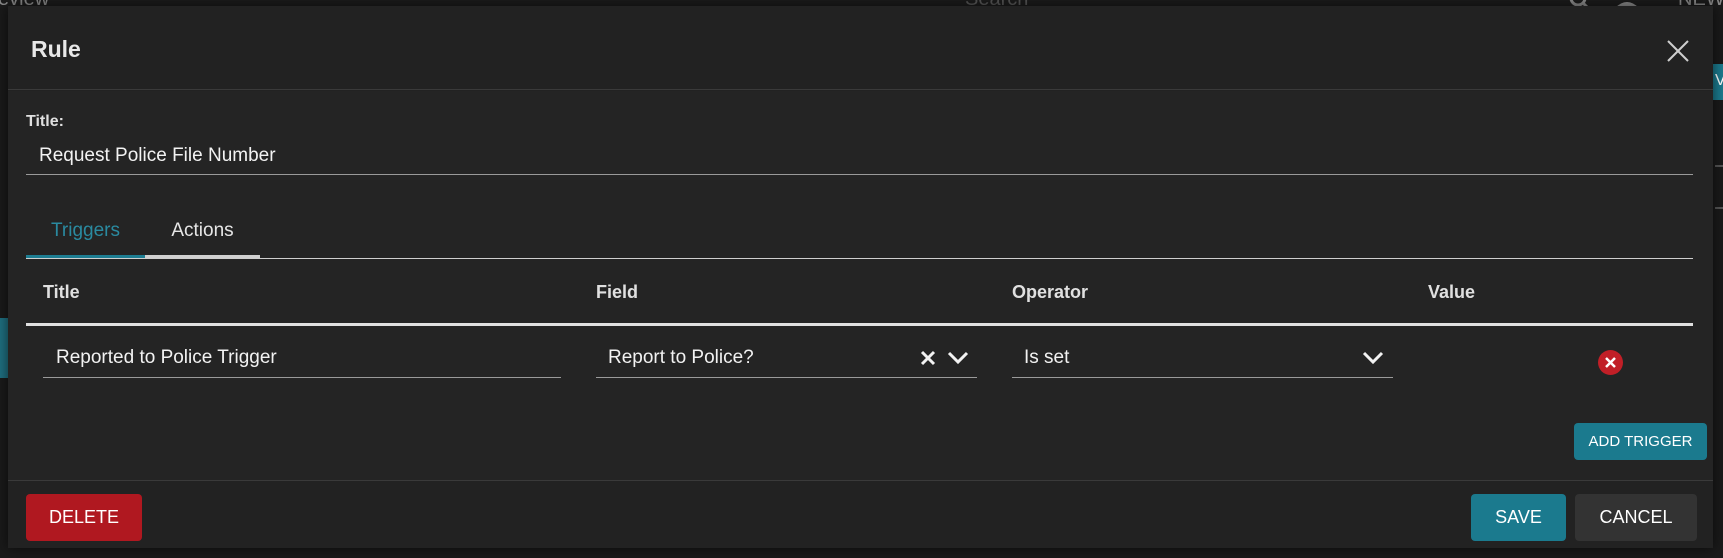 This screenshot has height=558, width=1723. I want to click on trigger-title-input, so click(301, 358).